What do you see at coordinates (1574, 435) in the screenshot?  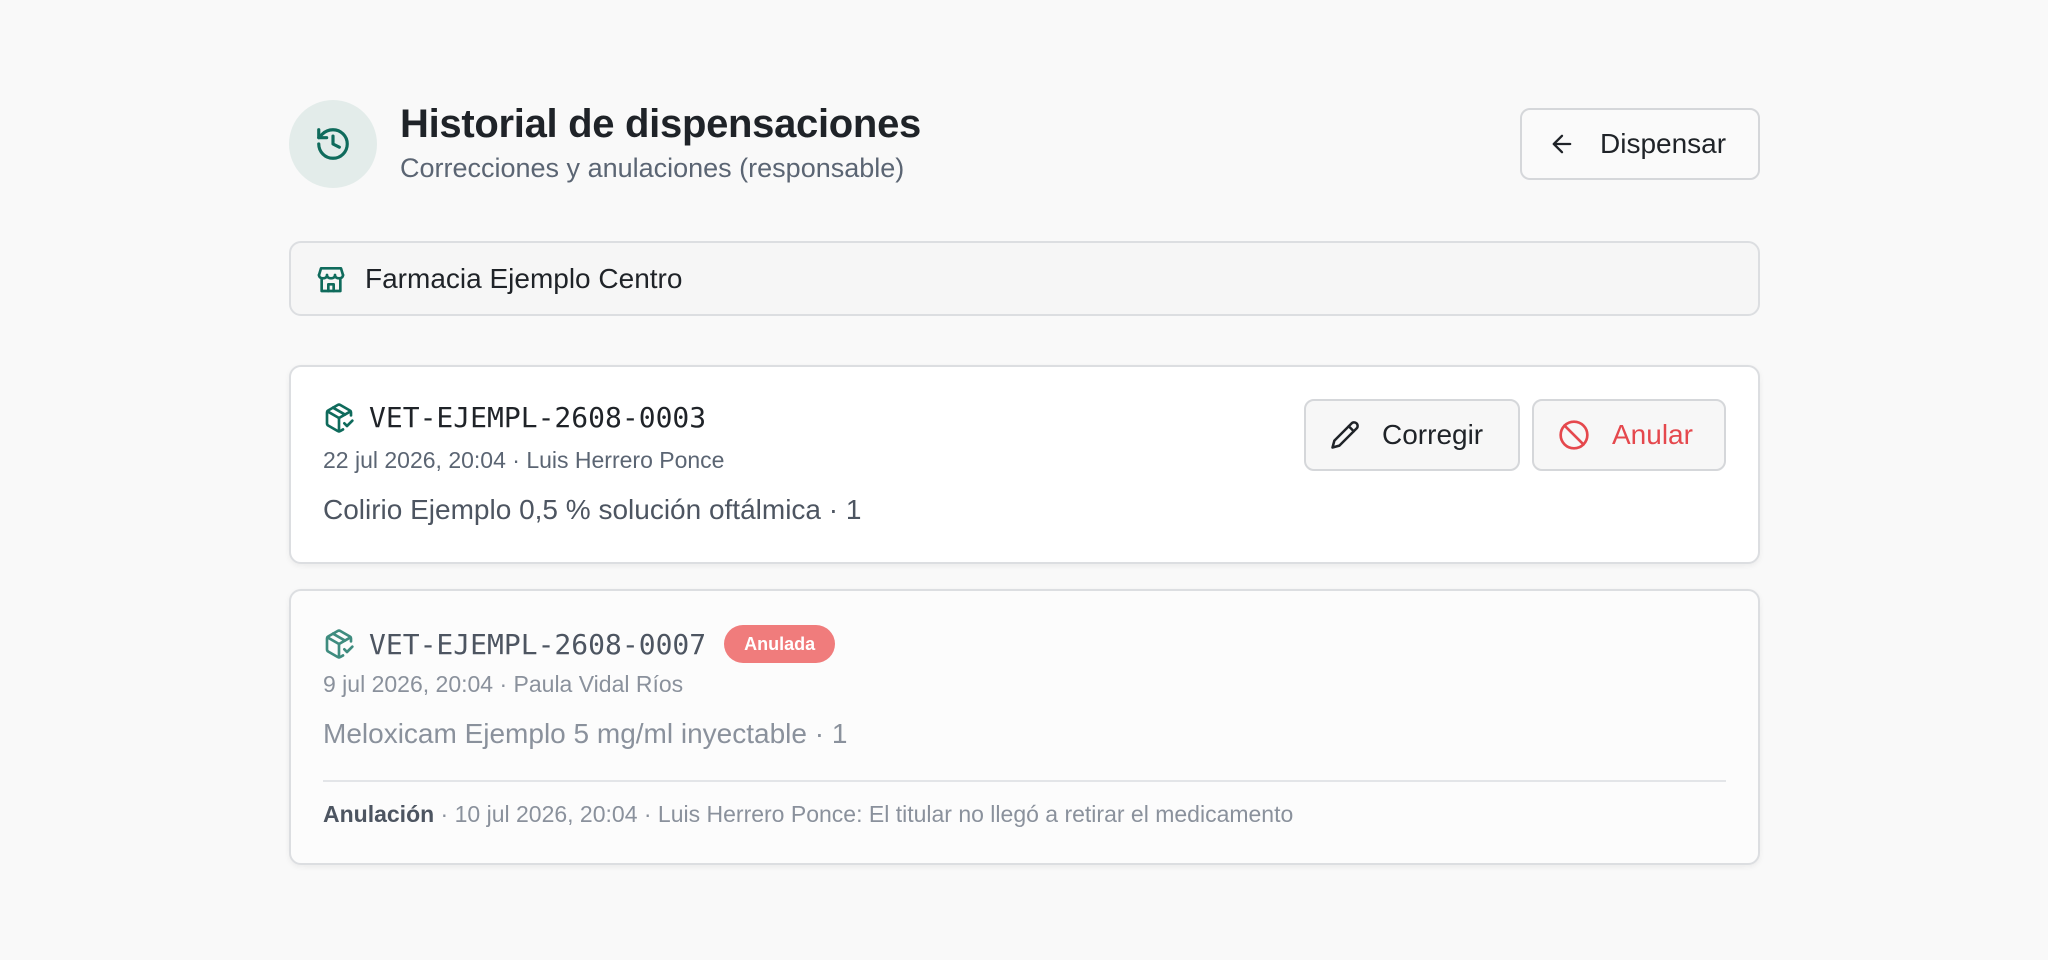 I see `ban-icon` at bounding box center [1574, 435].